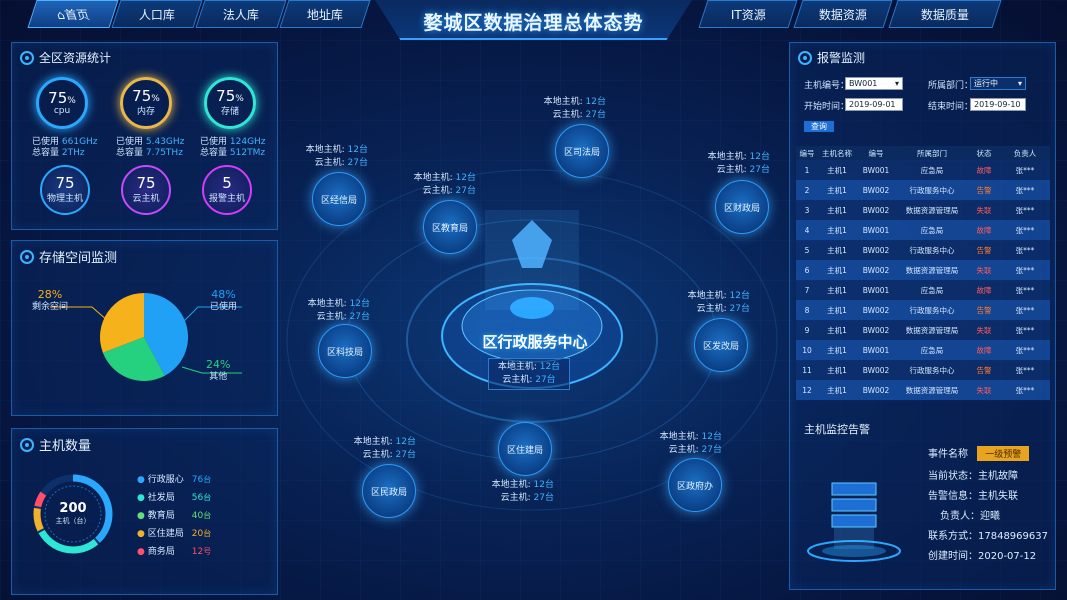 This screenshot has height=600, width=1067. Describe the element at coordinates (923, 330) in the screenshot. I see `table-row: 9 主机1 BW002 数据资源管理局 失联 张***` at that location.